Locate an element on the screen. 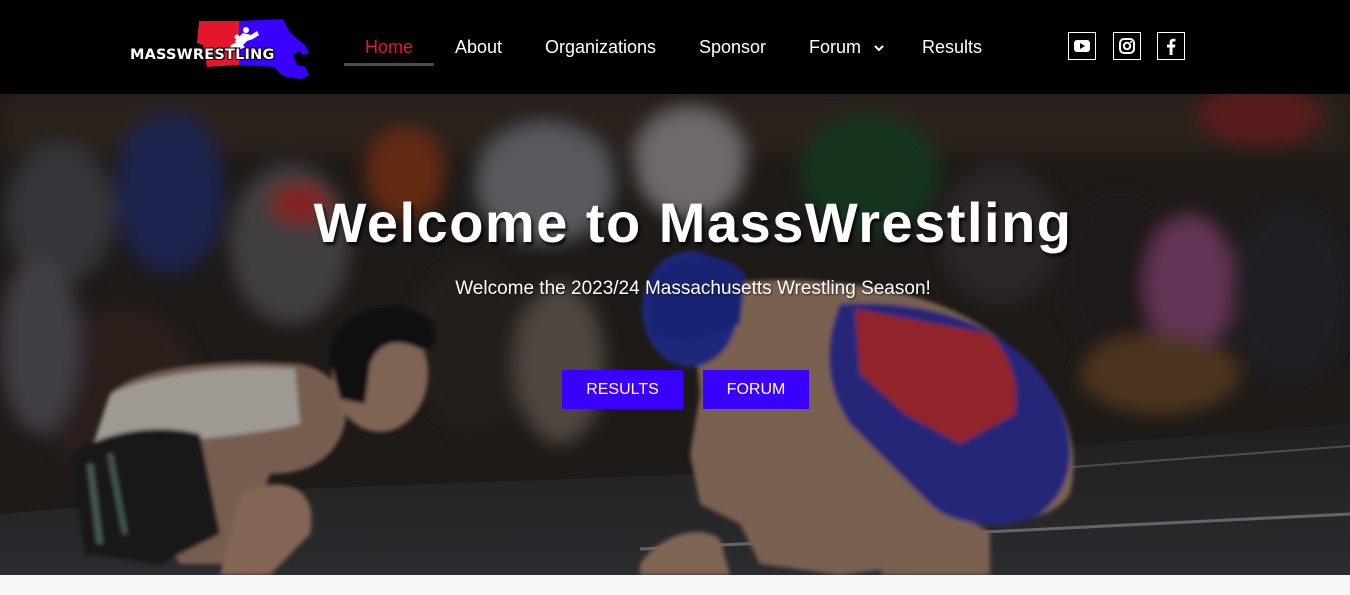 The height and width of the screenshot is (595, 1350). nav-item-forum: Forum is located at coordinates (846, 47).